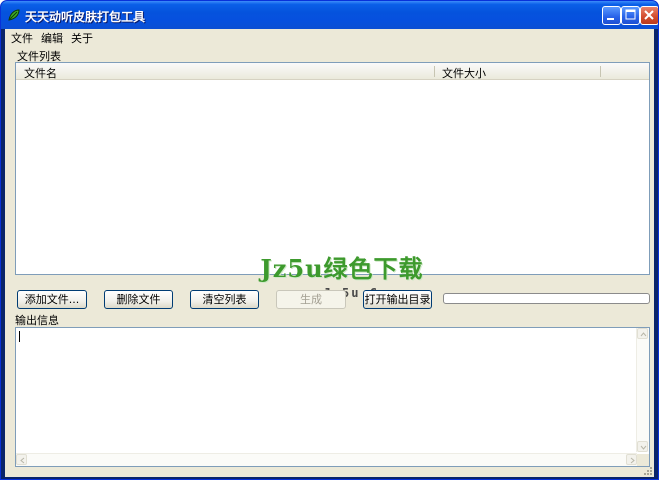 This screenshot has width=659, height=480. What do you see at coordinates (397, 299) in the screenshot?
I see `open-output-dir-button: 打开输出目录` at bounding box center [397, 299].